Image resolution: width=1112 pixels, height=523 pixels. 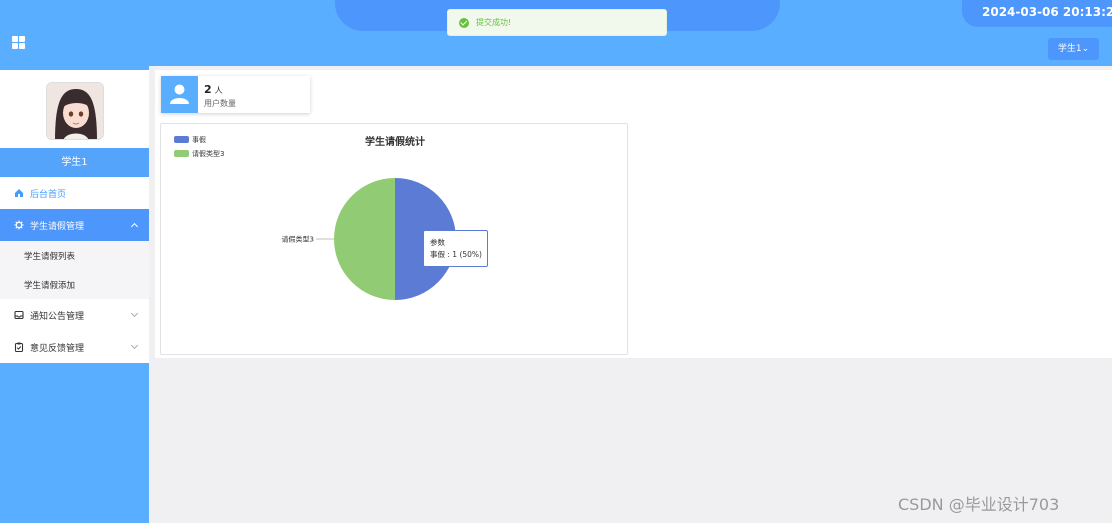 I want to click on pie-chart: 学生请假统计 事假 请假类型3 请假类型3, so click(x=315, y=217).